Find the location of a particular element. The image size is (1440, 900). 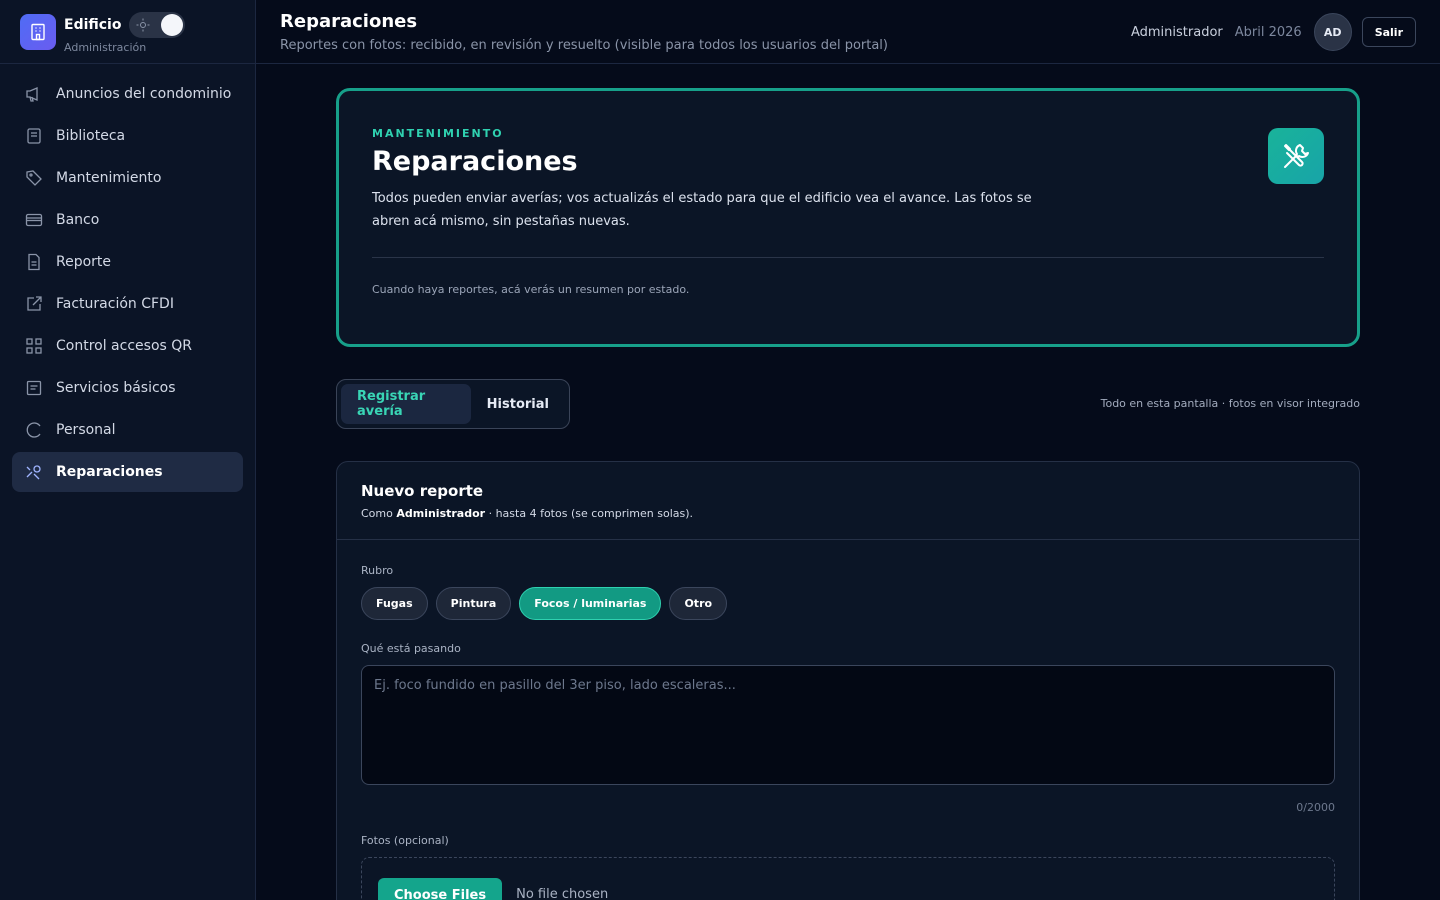

building-icon is located at coordinates (38, 31).